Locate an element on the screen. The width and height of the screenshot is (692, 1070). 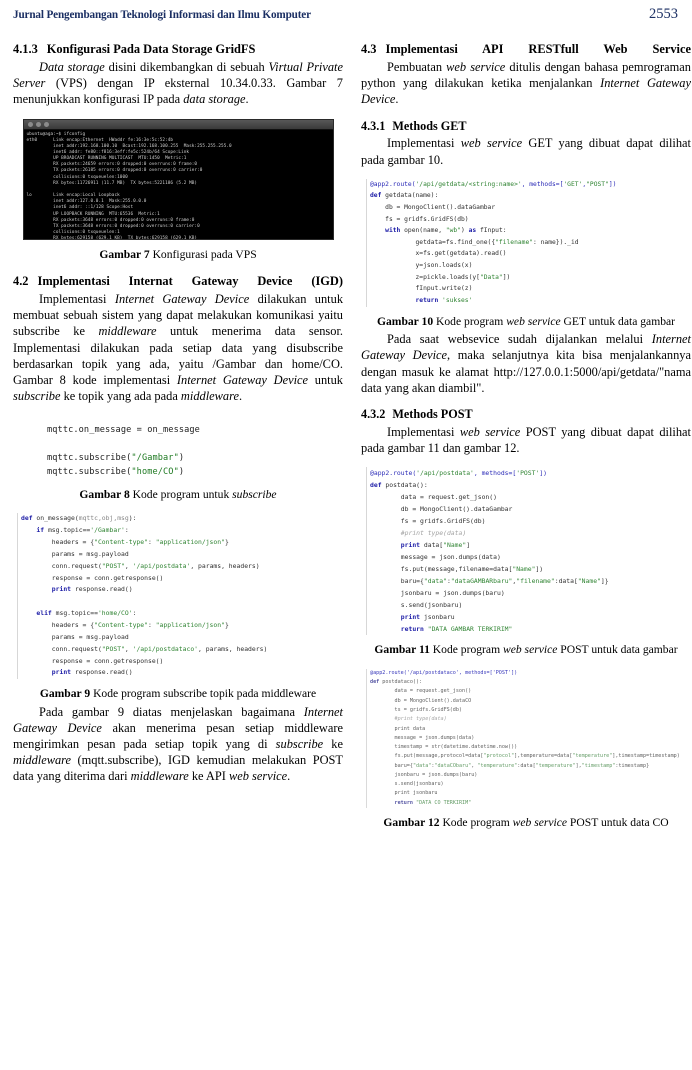
heading-4-3-title: Implementasi API RESTfull Web Service is located at coordinates (538, 49).